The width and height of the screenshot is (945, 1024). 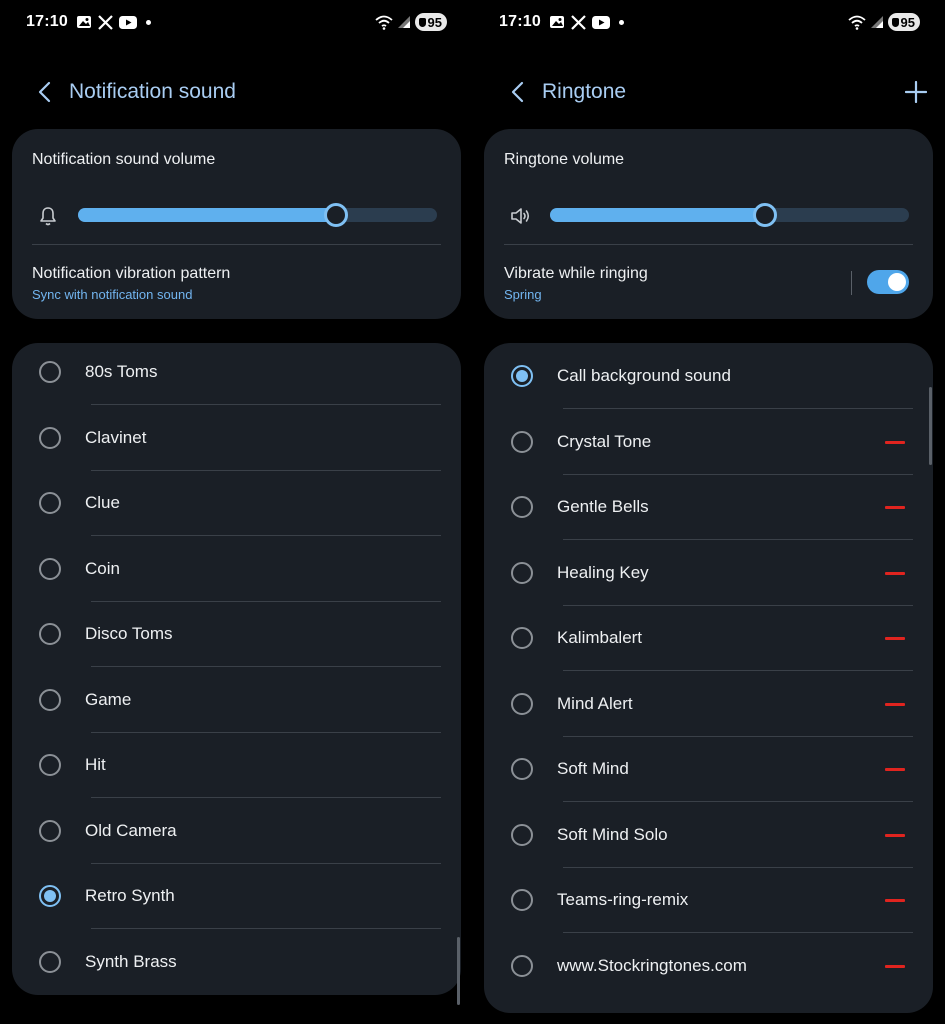 What do you see at coordinates (257, 215) in the screenshot?
I see `notification-volume-slider` at bounding box center [257, 215].